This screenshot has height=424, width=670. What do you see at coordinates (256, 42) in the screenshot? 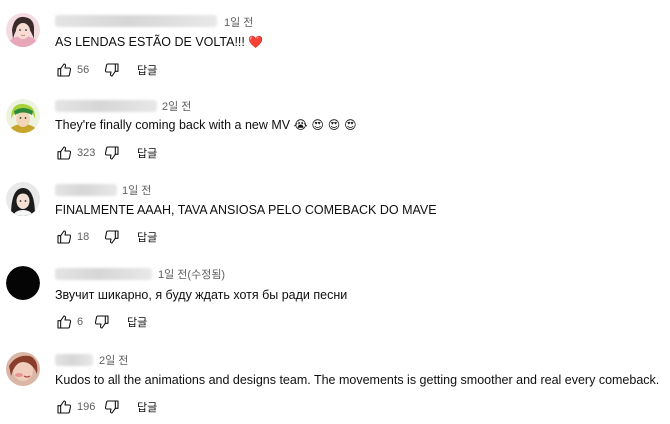
I see `comment-emoji: ❤️` at bounding box center [256, 42].